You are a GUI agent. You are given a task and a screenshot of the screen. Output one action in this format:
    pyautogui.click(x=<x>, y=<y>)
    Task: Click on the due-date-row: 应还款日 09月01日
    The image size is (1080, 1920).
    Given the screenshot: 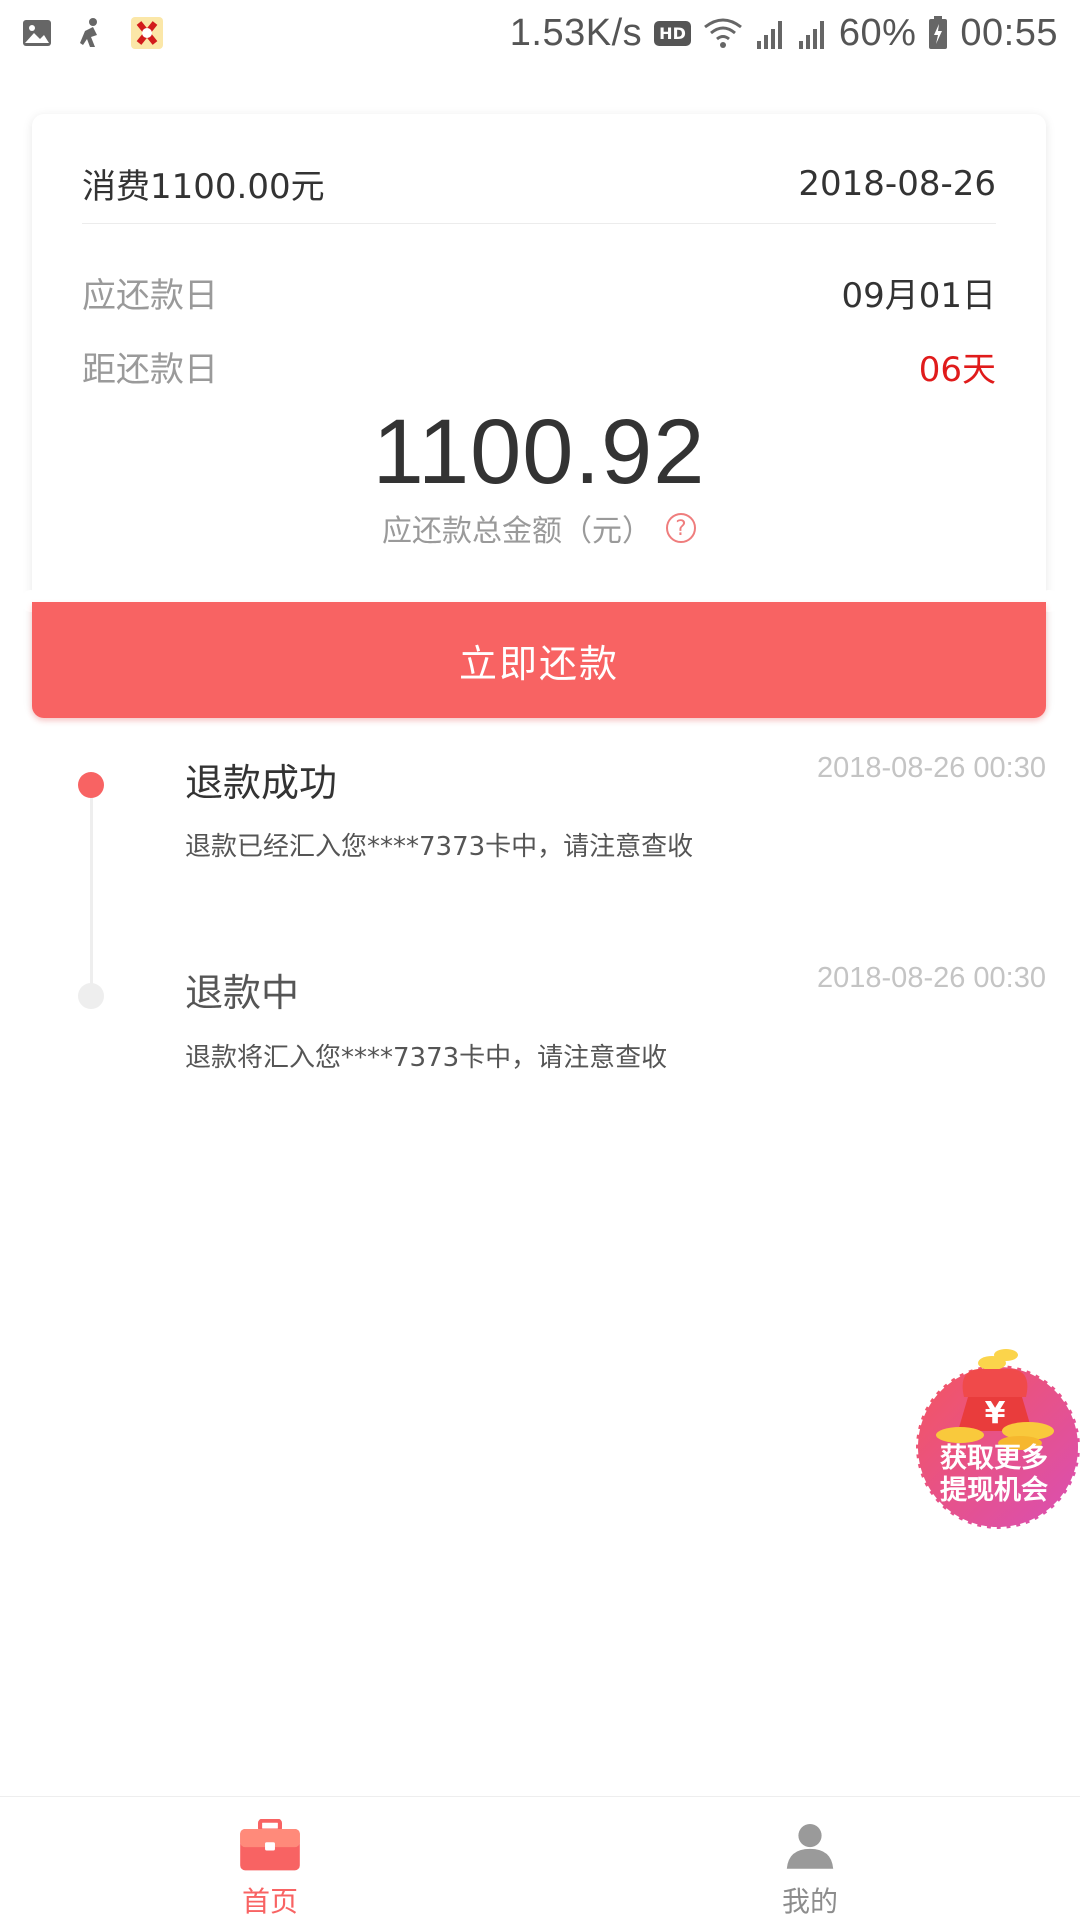 What is the action you would take?
    pyautogui.click(x=539, y=292)
    